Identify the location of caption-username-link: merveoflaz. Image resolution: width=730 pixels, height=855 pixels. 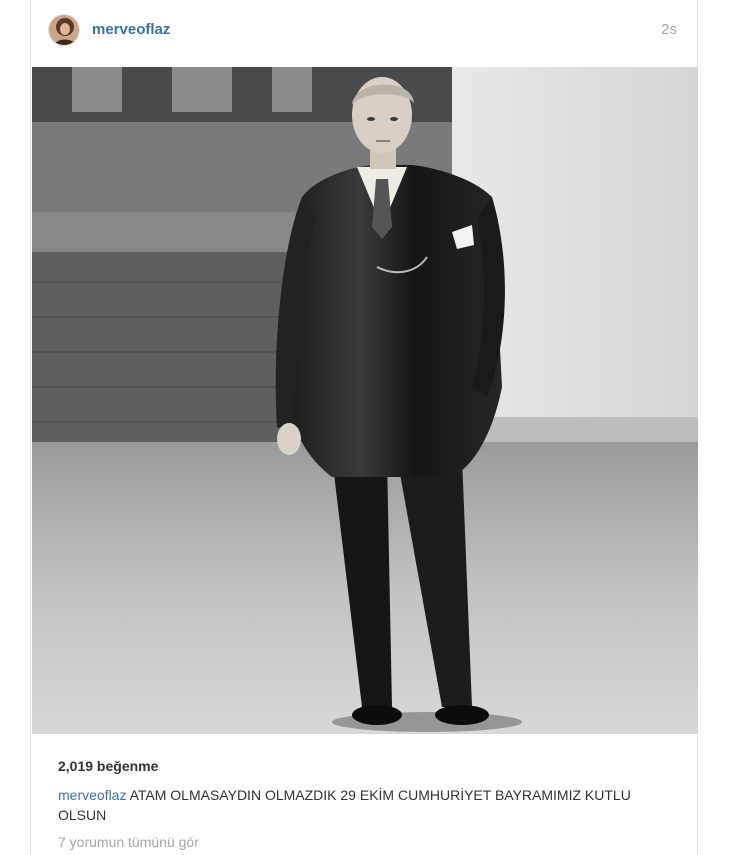
(92, 795).